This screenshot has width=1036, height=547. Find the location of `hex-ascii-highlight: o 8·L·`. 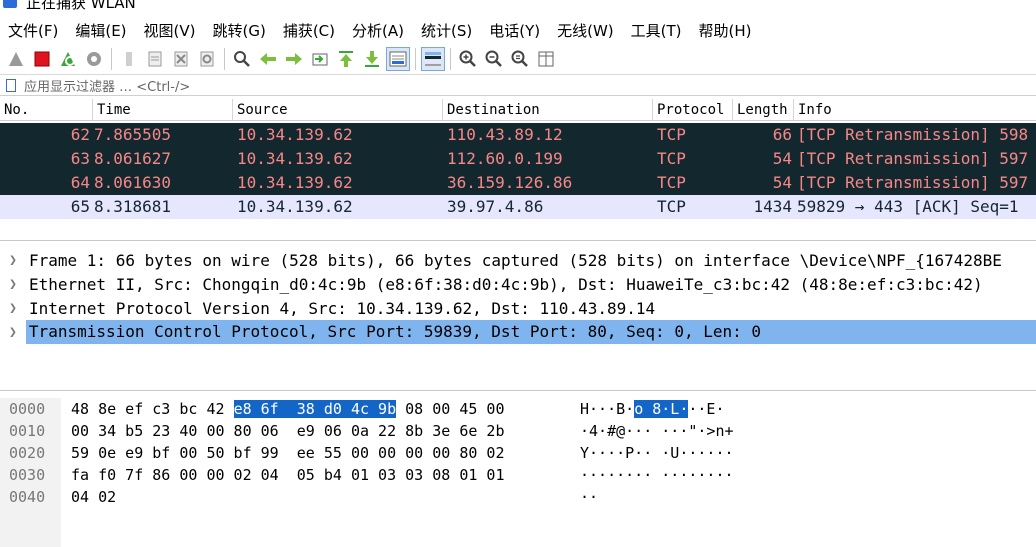

hex-ascii-highlight: o 8·L· is located at coordinates (661, 409).